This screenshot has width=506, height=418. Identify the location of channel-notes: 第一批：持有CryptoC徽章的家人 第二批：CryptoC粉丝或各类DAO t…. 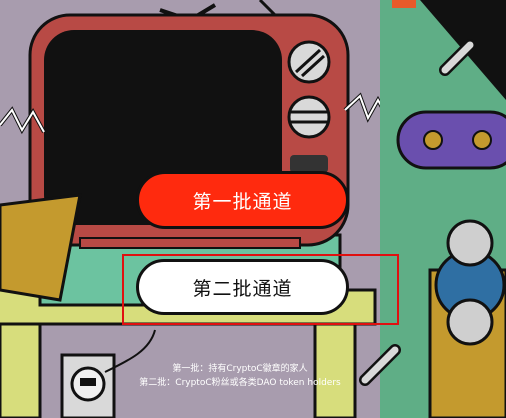
(240, 376).